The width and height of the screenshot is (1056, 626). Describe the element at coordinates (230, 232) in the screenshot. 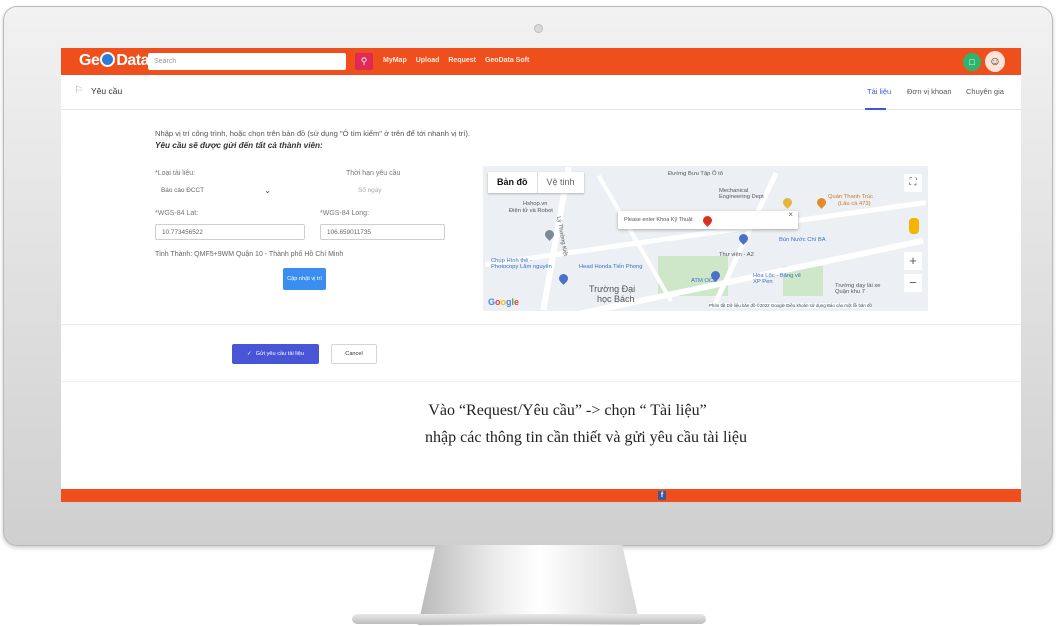

I see `lat-input: 10.773456522` at that location.